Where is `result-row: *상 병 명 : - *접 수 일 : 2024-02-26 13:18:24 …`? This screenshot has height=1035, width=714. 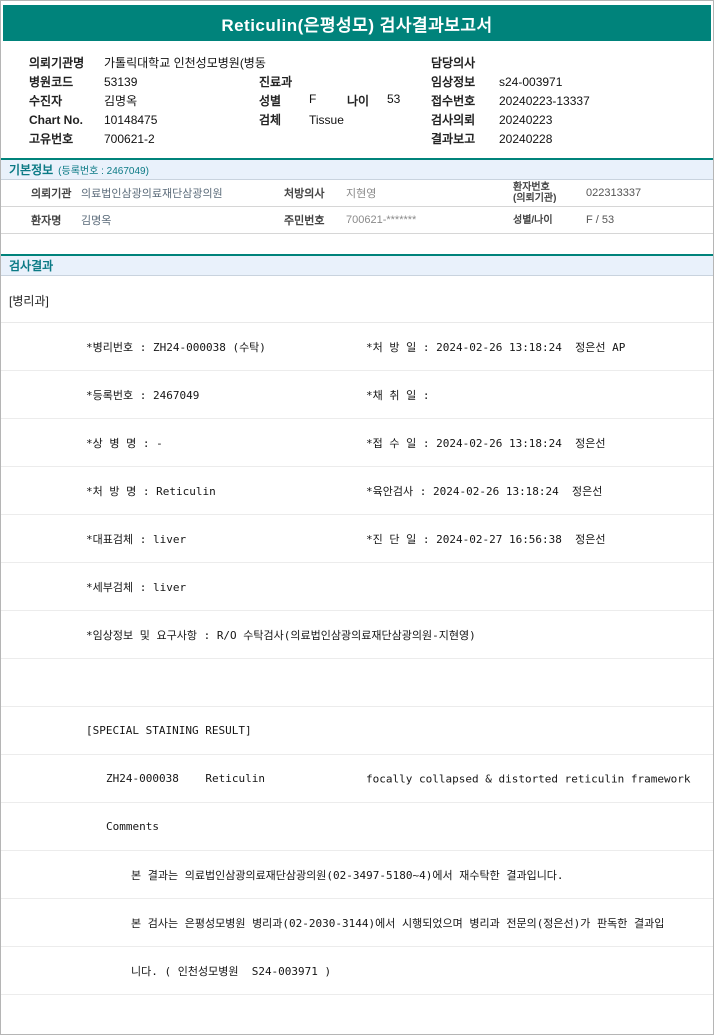 result-row: *상 병 명 : - *접 수 일 : 2024-02-26 13:18:24 … is located at coordinates (357, 443).